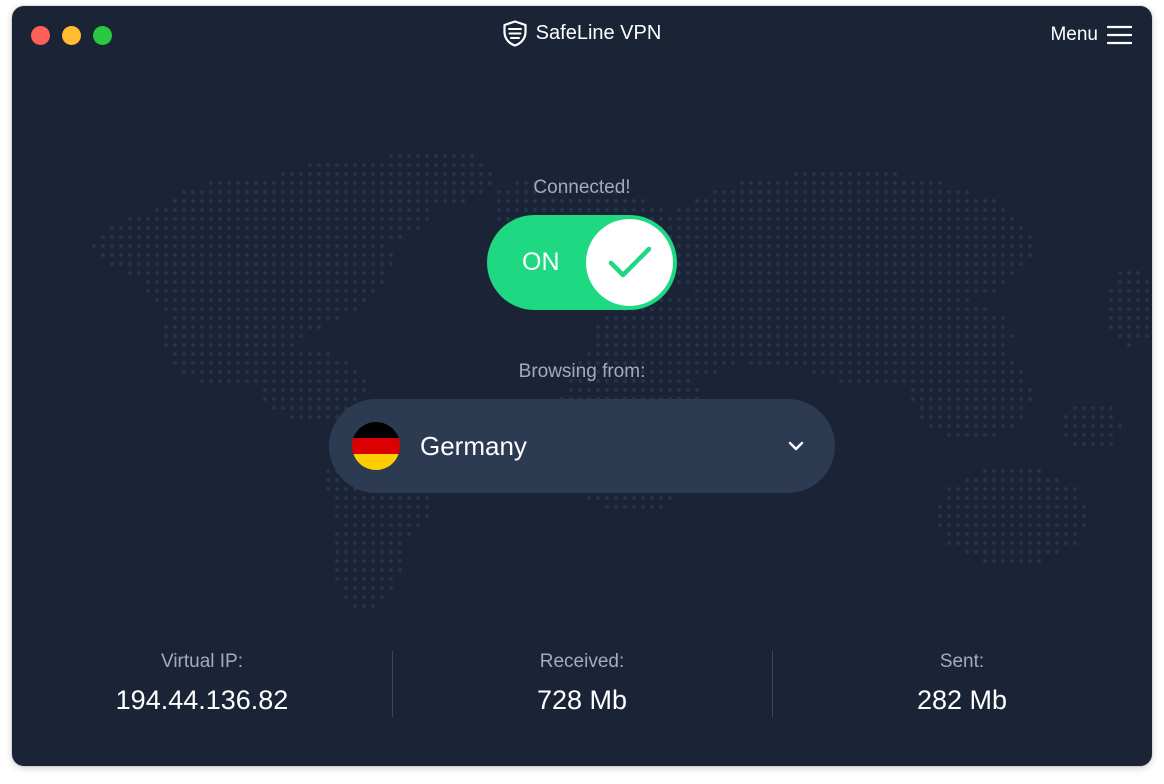  Describe the element at coordinates (392, 684) in the screenshot. I see `stats-divider` at that location.